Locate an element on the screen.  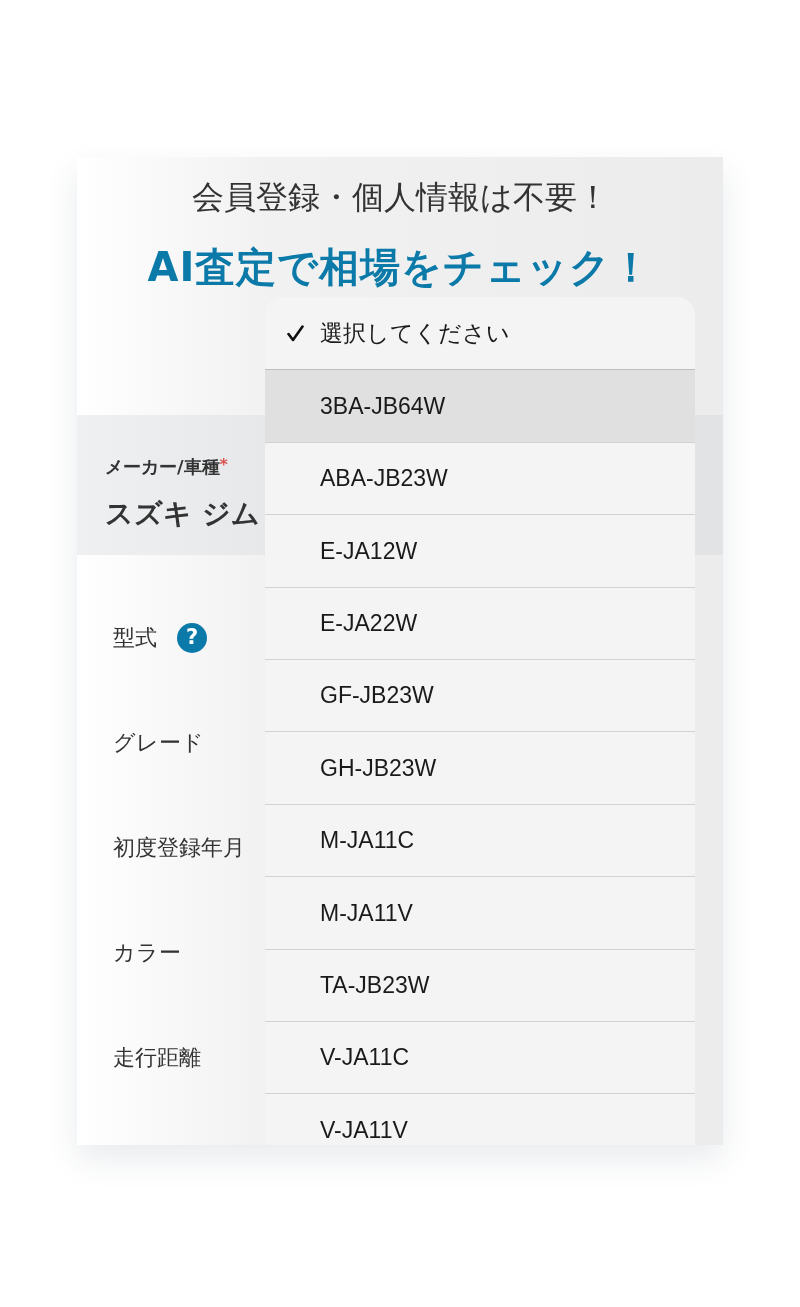
dropdown-option: V-JA11V is located at coordinates (480, 1119).